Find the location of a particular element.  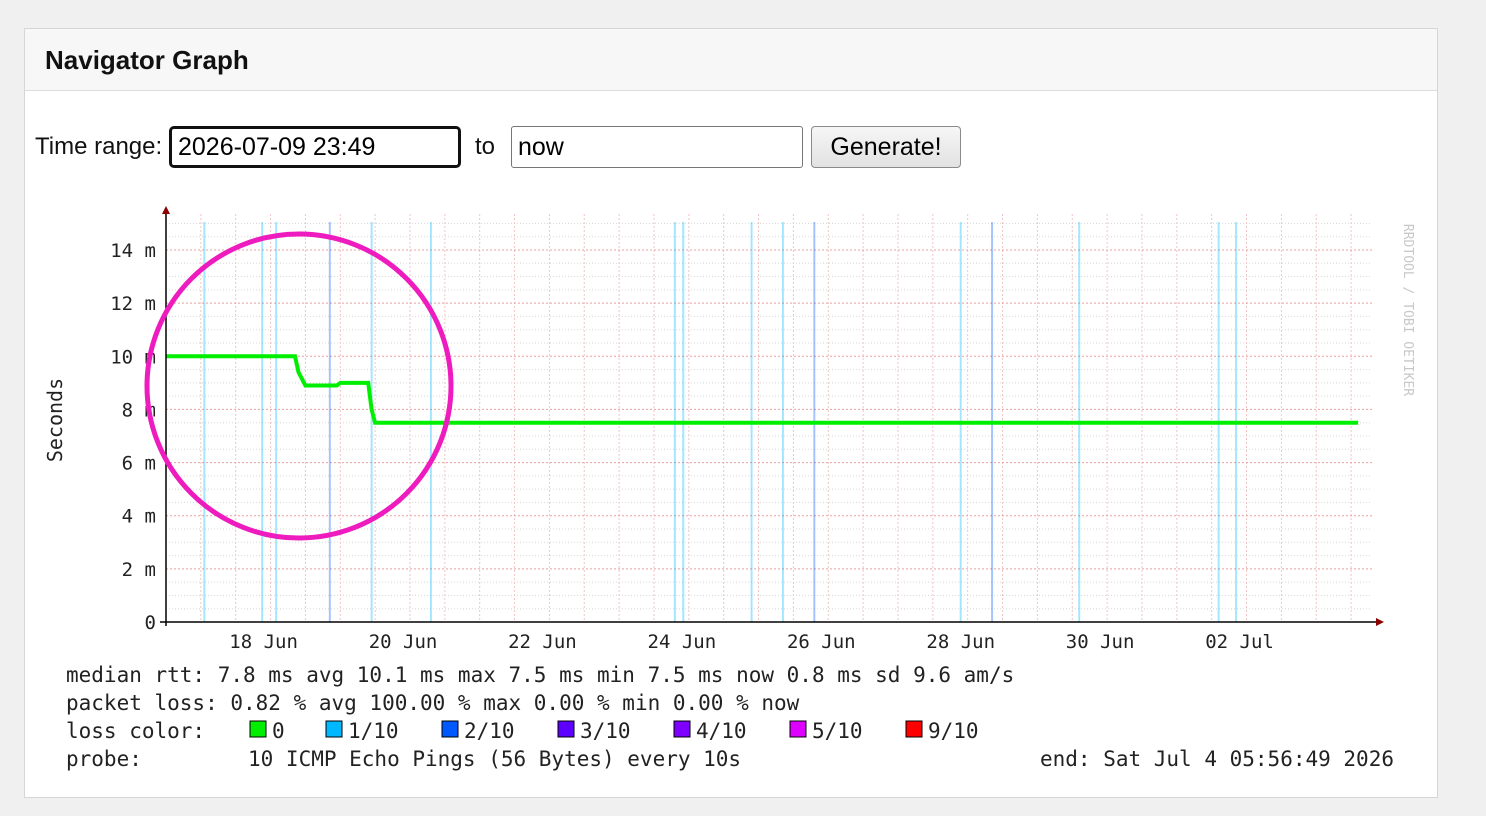

legend-loss-label: 2/10 is located at coordinates (489, 731).